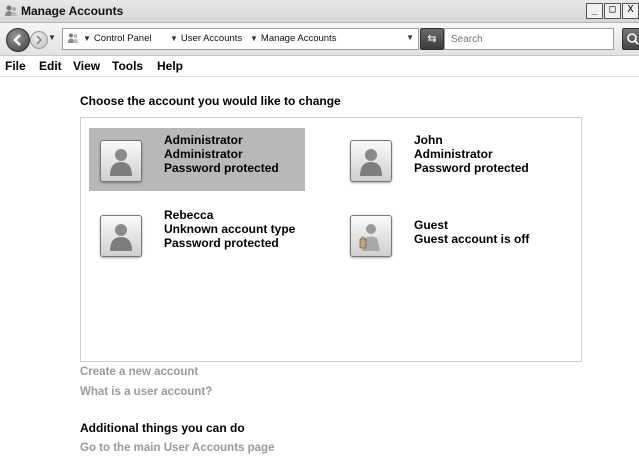 The image size is (639, 475). Describe the element at coordinates (72, 11) in the screenshot. I see `window-title: Manage Accounts` at that location.